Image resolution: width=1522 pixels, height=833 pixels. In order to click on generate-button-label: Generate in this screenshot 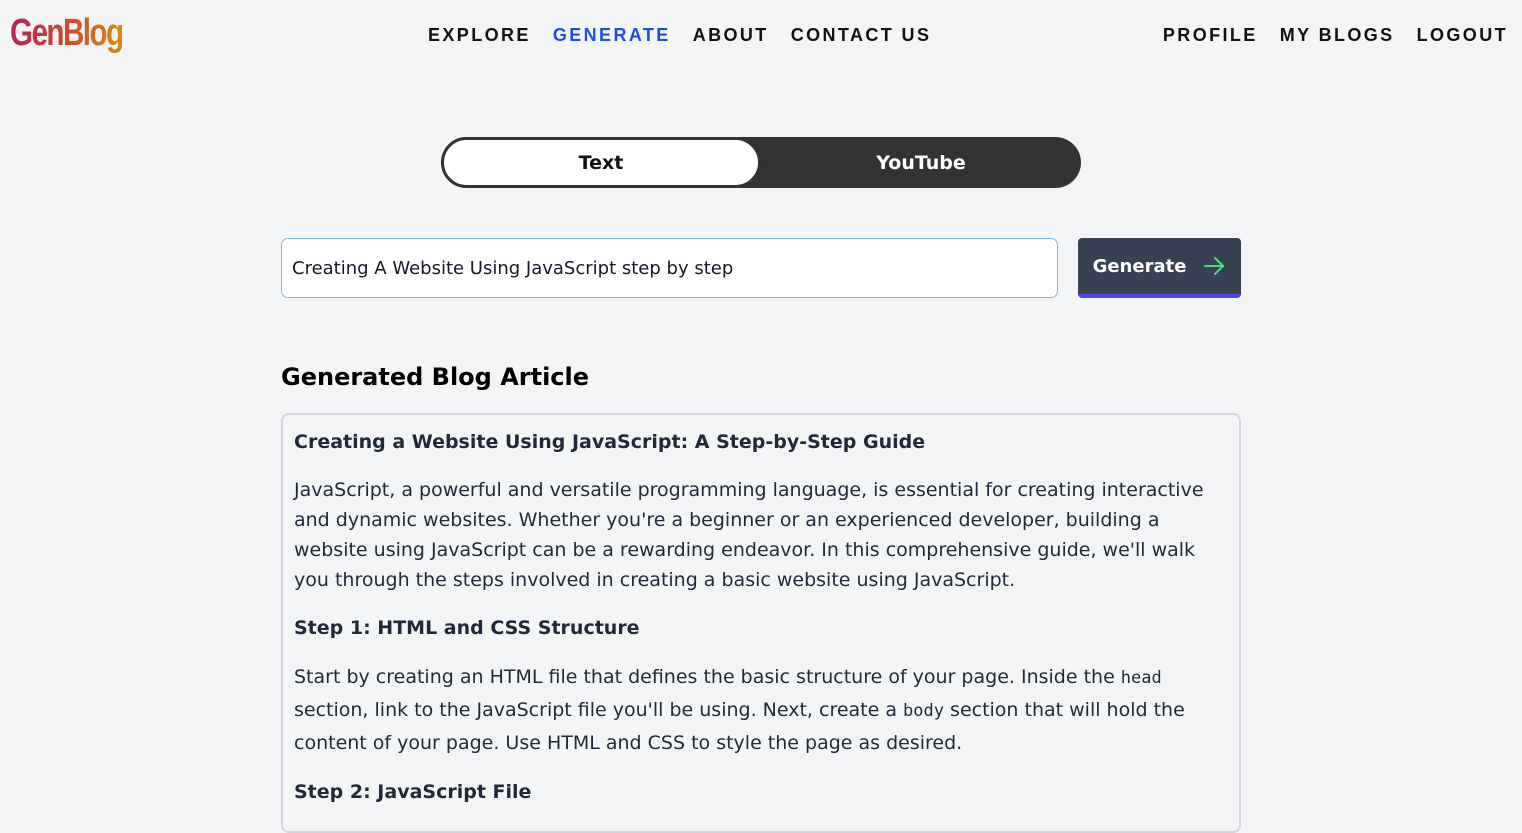, I will do `click(1139, 266)`.